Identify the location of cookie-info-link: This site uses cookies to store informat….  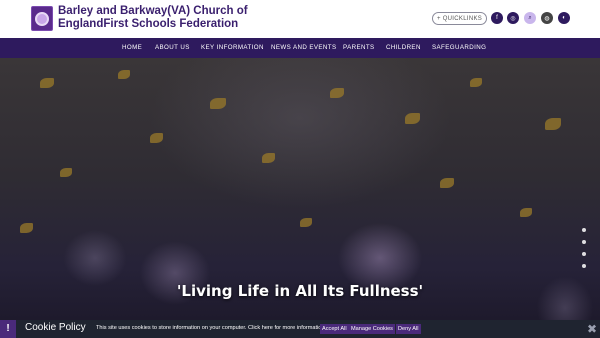
(210, 328).